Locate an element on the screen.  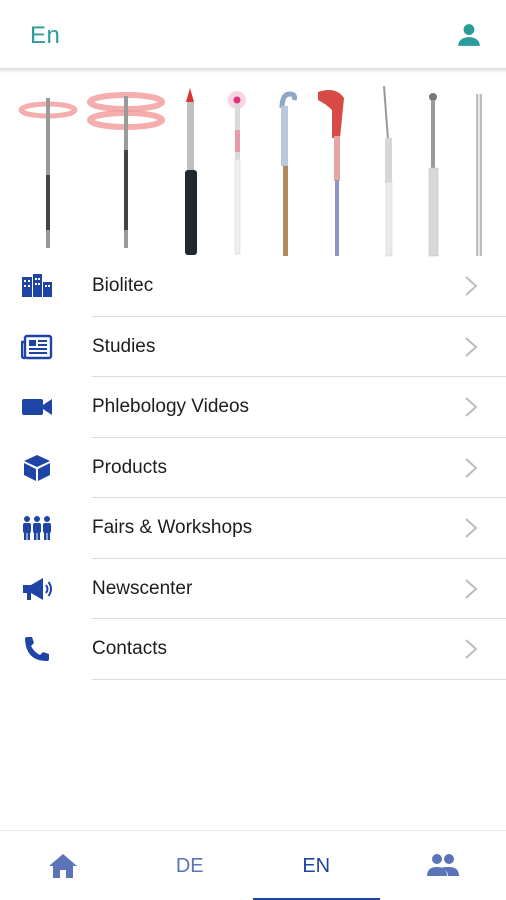
menu-item-label: Biolitec is located at coordinates (123, 285).